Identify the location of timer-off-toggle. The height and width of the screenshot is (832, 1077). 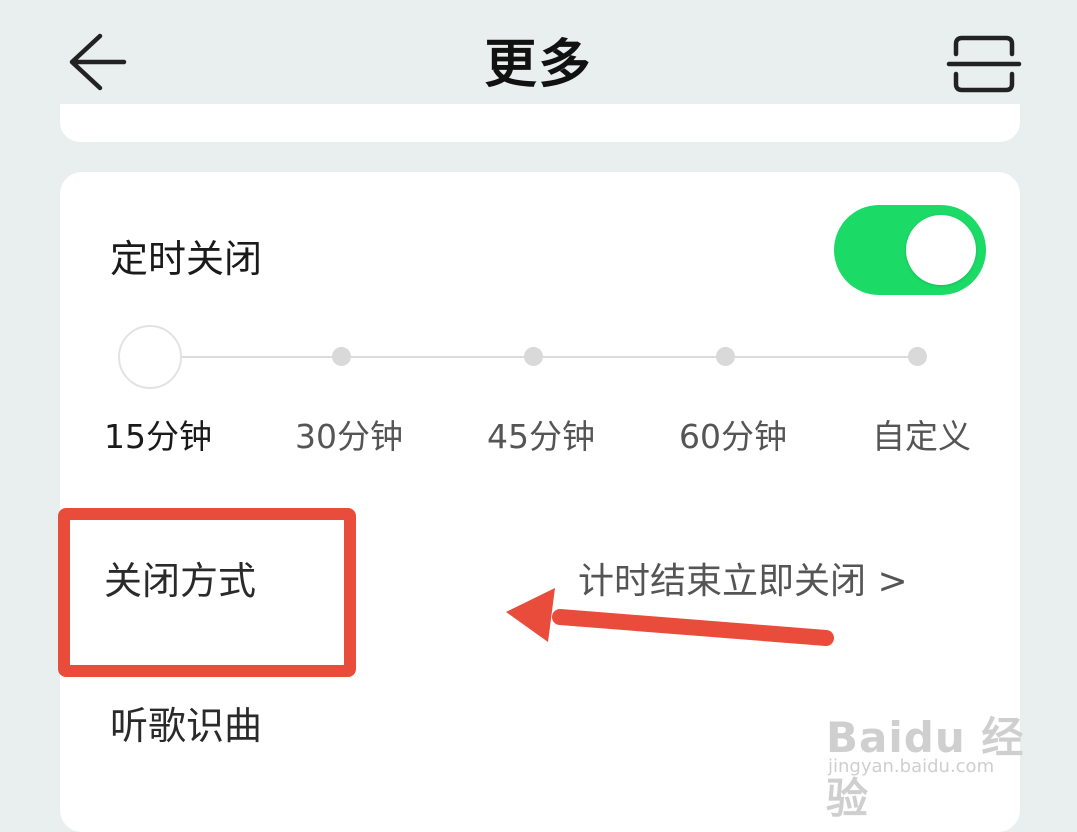
(910, 250).